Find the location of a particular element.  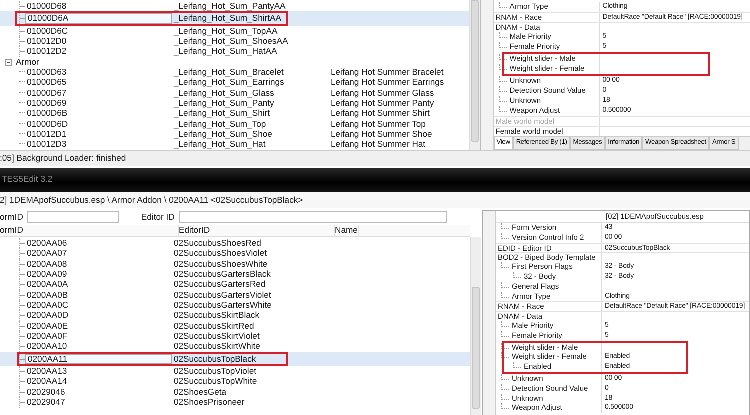

record-row: 01000D6C _Leifang_Hot_Sum_TopAA is located at coordinates (234, 31).